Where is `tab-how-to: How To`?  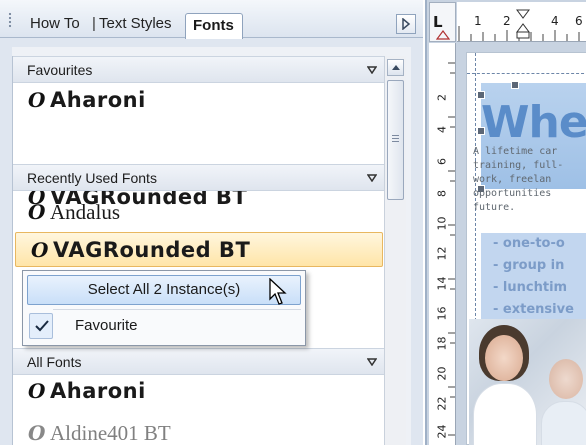 tab-how-to: How To is located at coordinates (55, 25).